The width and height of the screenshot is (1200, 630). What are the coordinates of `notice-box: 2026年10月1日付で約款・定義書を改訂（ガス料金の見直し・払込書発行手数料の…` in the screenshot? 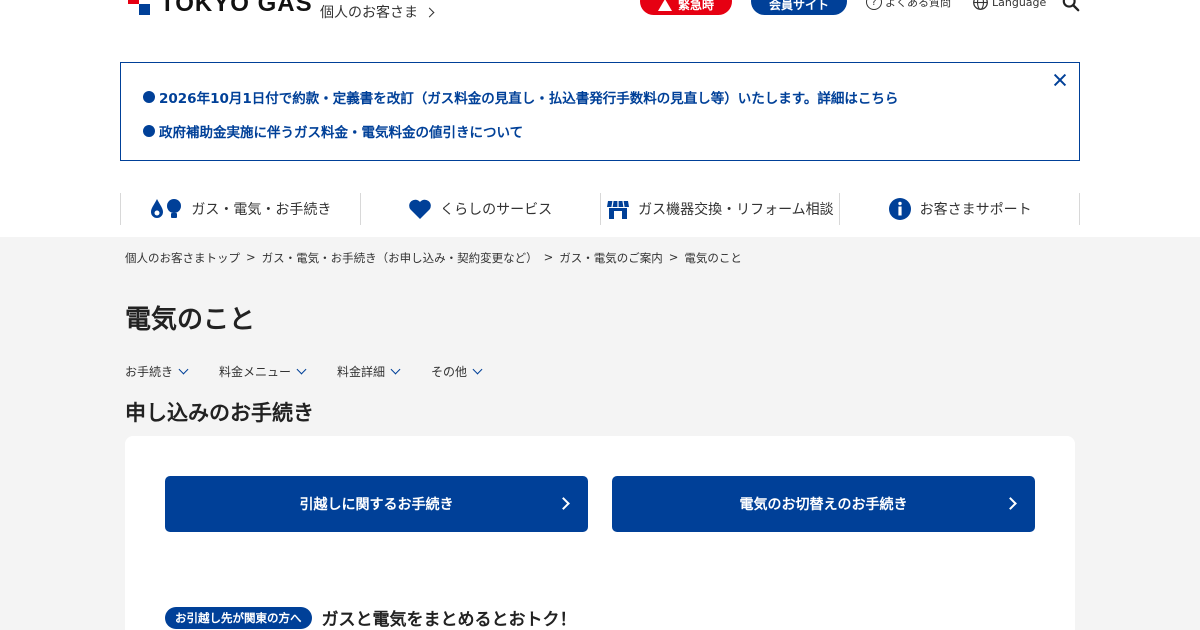 It's located at (600, 111).